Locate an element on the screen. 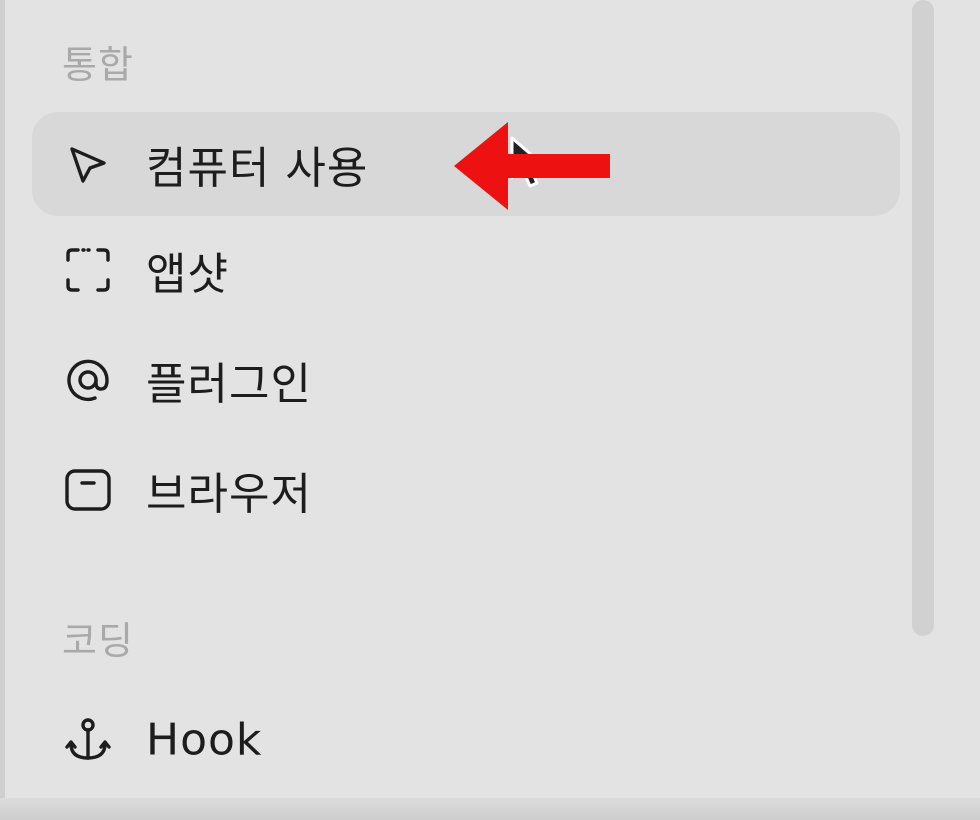 The image size is (980, 820). at-sign-icon is located at coordinates (88, 380).